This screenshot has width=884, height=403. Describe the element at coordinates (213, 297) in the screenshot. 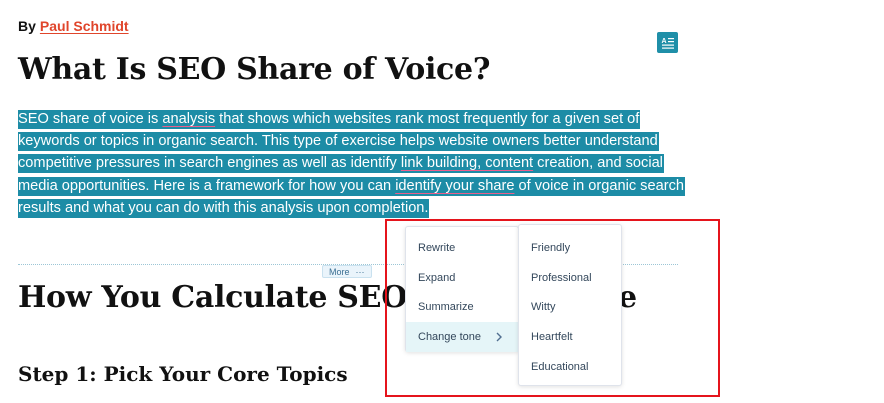

I see `section-heading-start: How You Calculate SEO` at that location.